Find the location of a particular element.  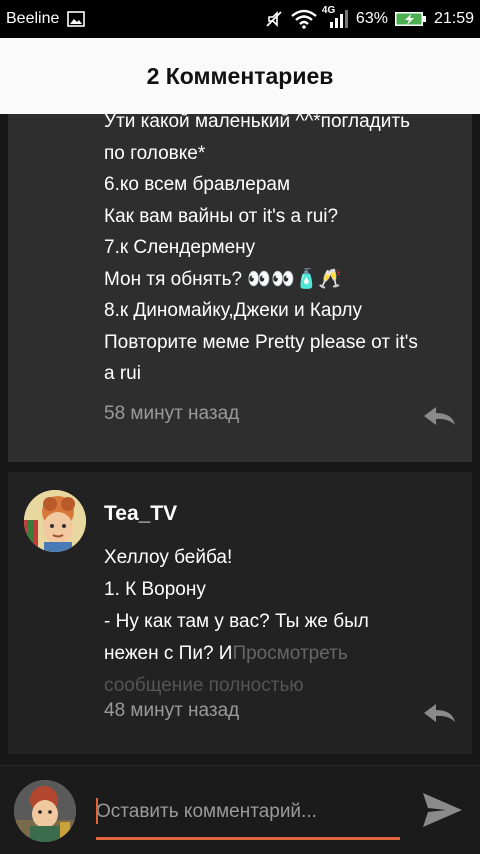

comment-line: Хеллоу бейба! is located at coordinates (168, 557).